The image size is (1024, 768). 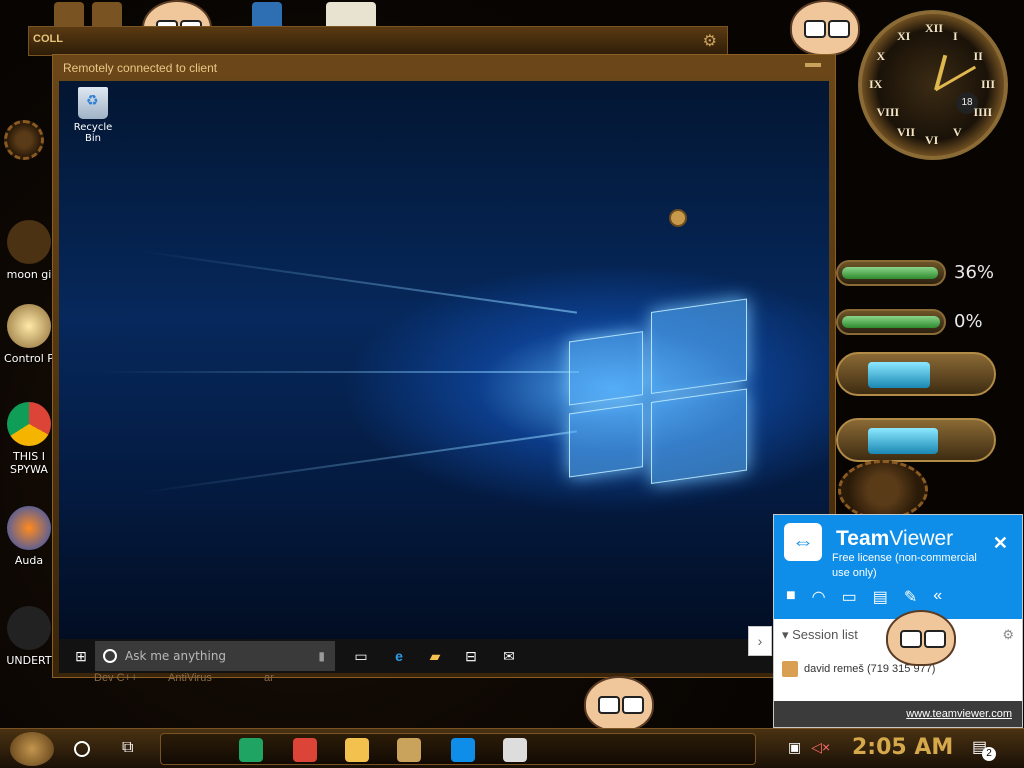 What do you see at coordinates (937, 597) in the screenshot?
I see `collapse-icon: «` at bounding box center [937, 597].